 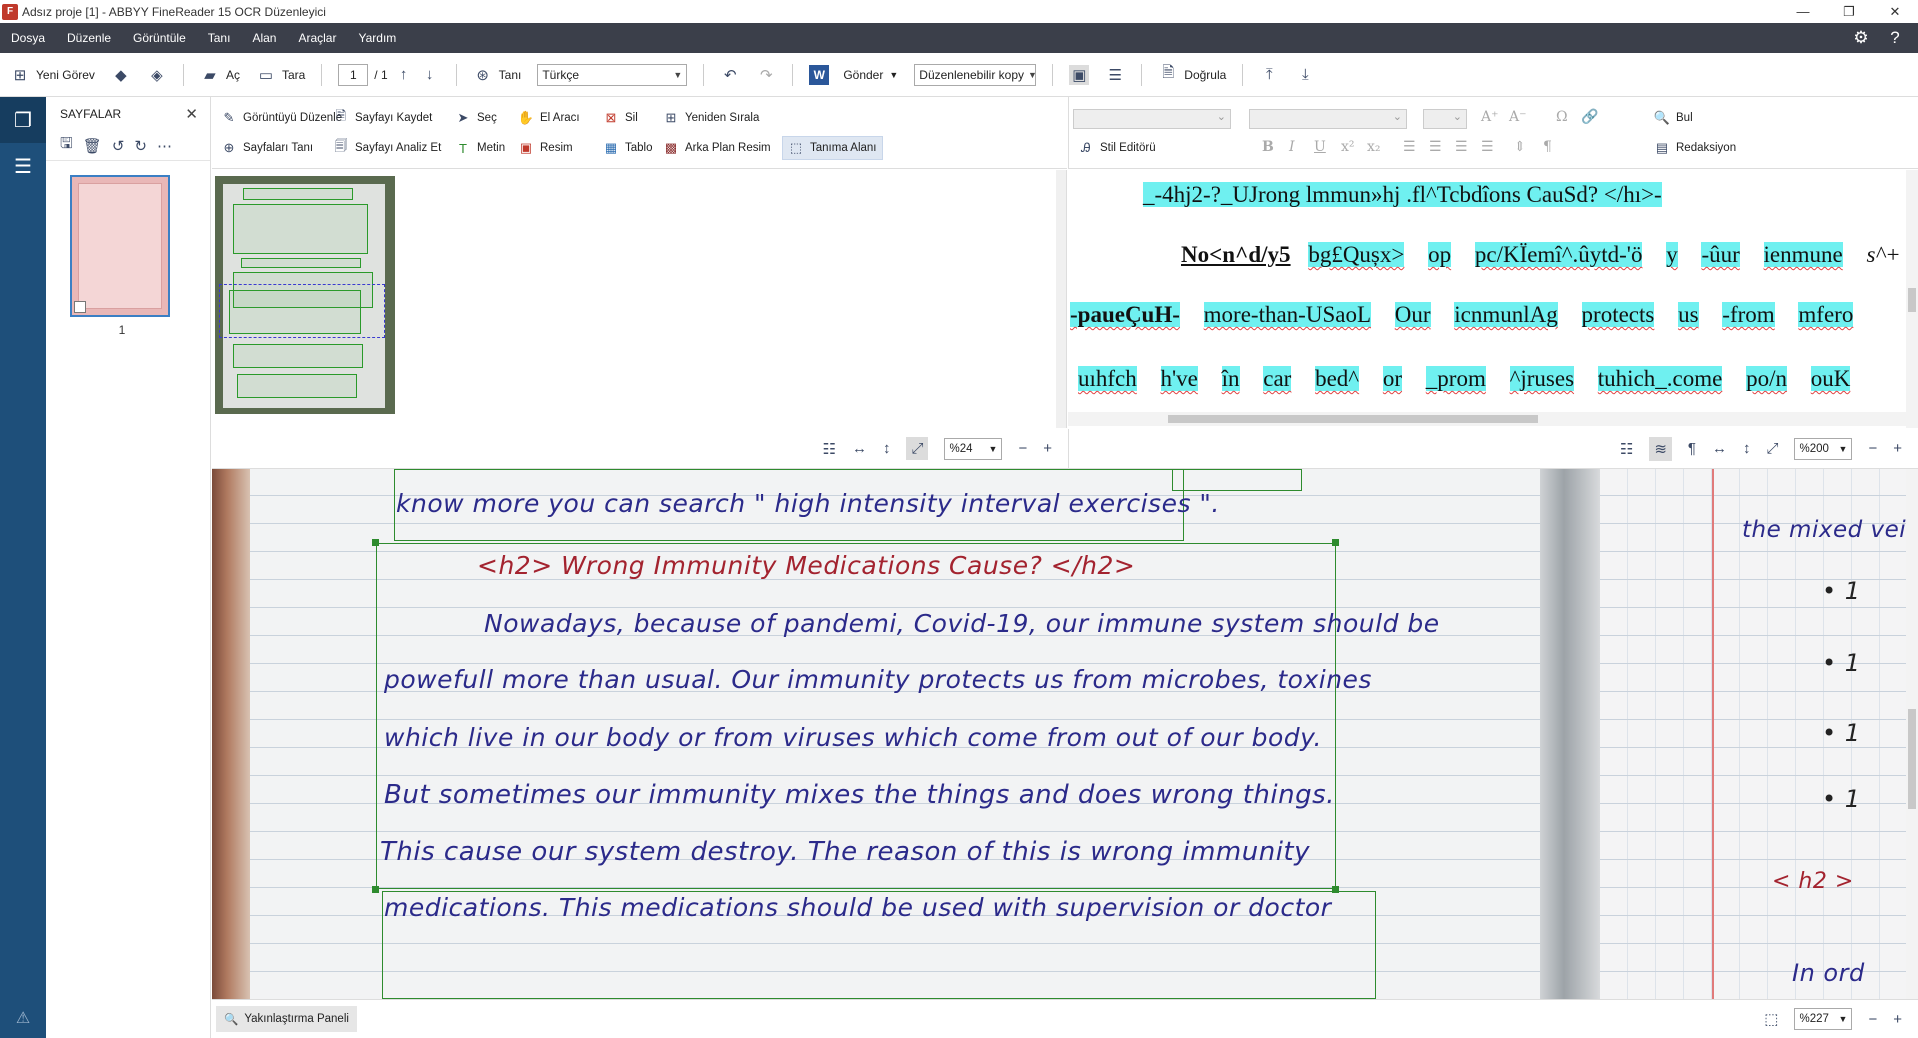 What do you see at coordinates (1506, 314) in the screenshot?
I see `ocr-word: icnmunlAg` at bounding box center [1506, 314].